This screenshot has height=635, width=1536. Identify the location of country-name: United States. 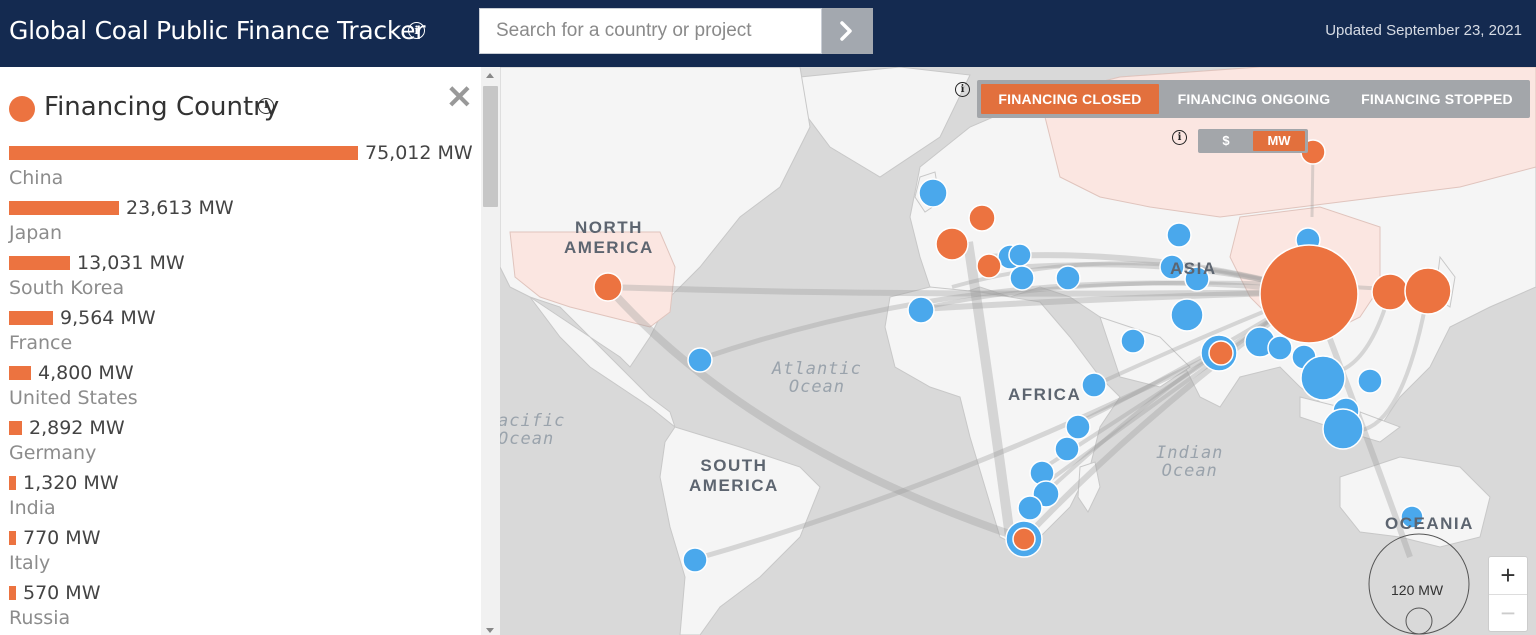
(73, 398).